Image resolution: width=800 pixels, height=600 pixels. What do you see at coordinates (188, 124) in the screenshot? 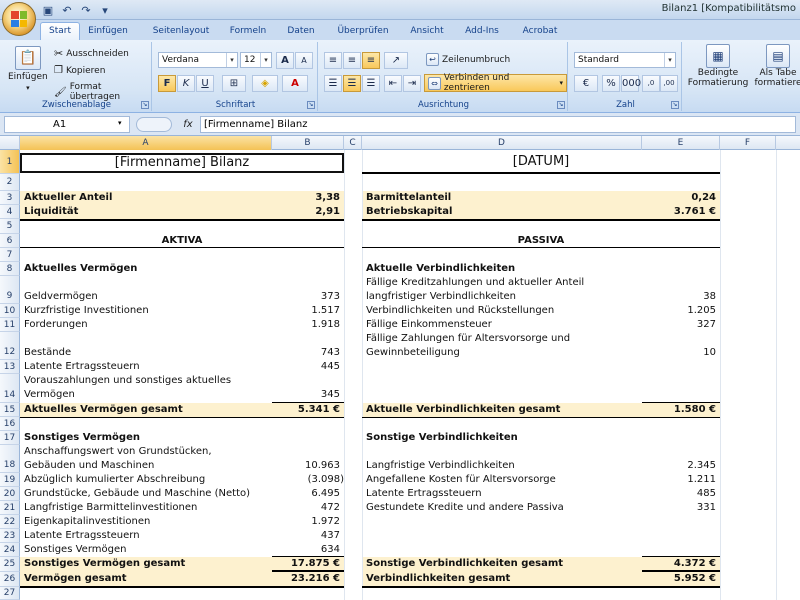
I see `insert-function-icon: fx` at bounding box center [188, 124].